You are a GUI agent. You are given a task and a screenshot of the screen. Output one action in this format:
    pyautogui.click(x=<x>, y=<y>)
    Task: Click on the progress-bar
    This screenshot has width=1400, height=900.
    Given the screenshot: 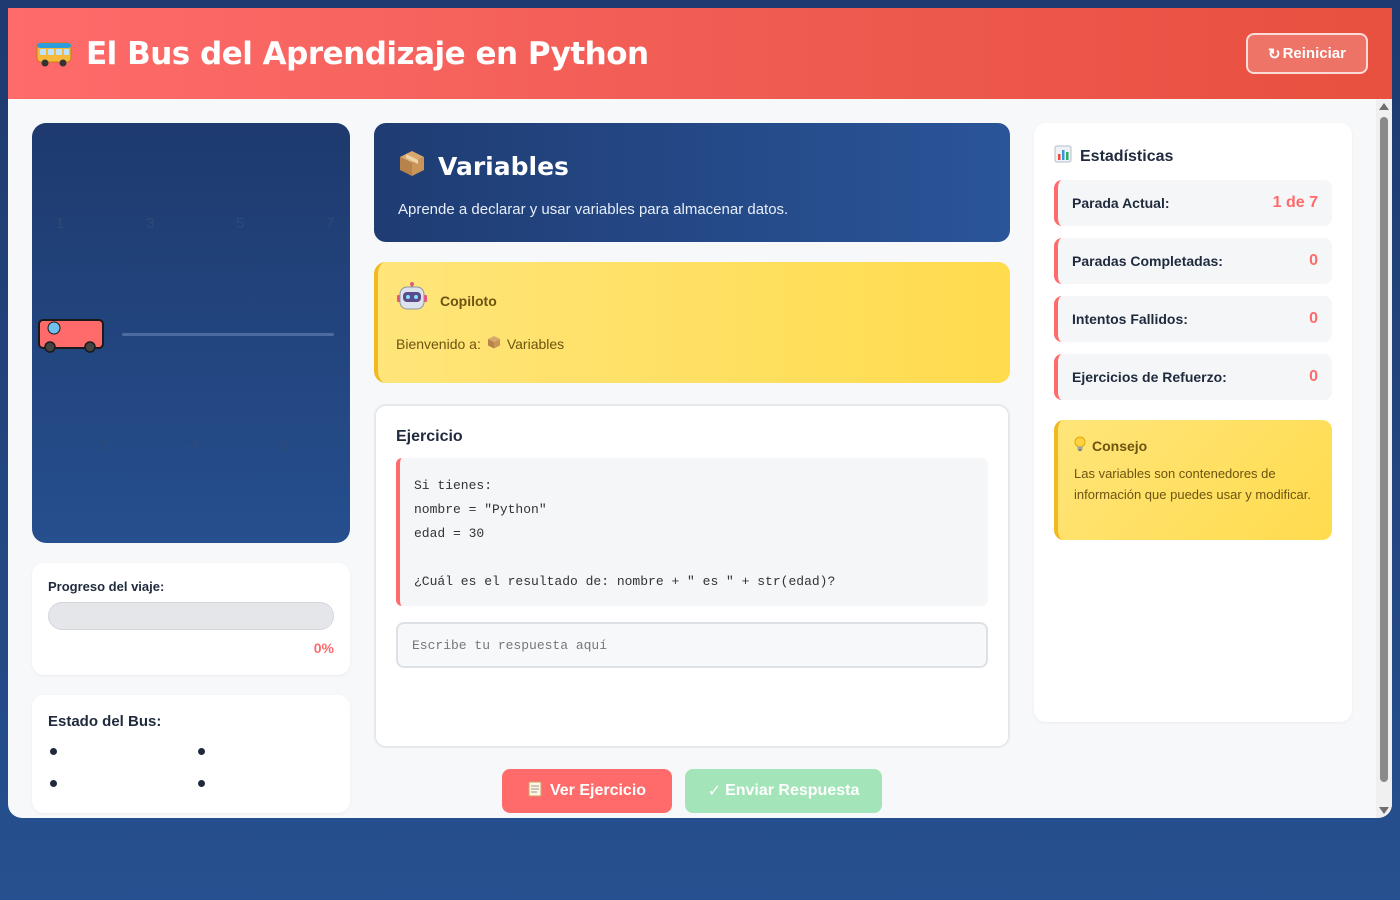 What is the action you would take?
    pyautogui.click(x=191, y=616)
    